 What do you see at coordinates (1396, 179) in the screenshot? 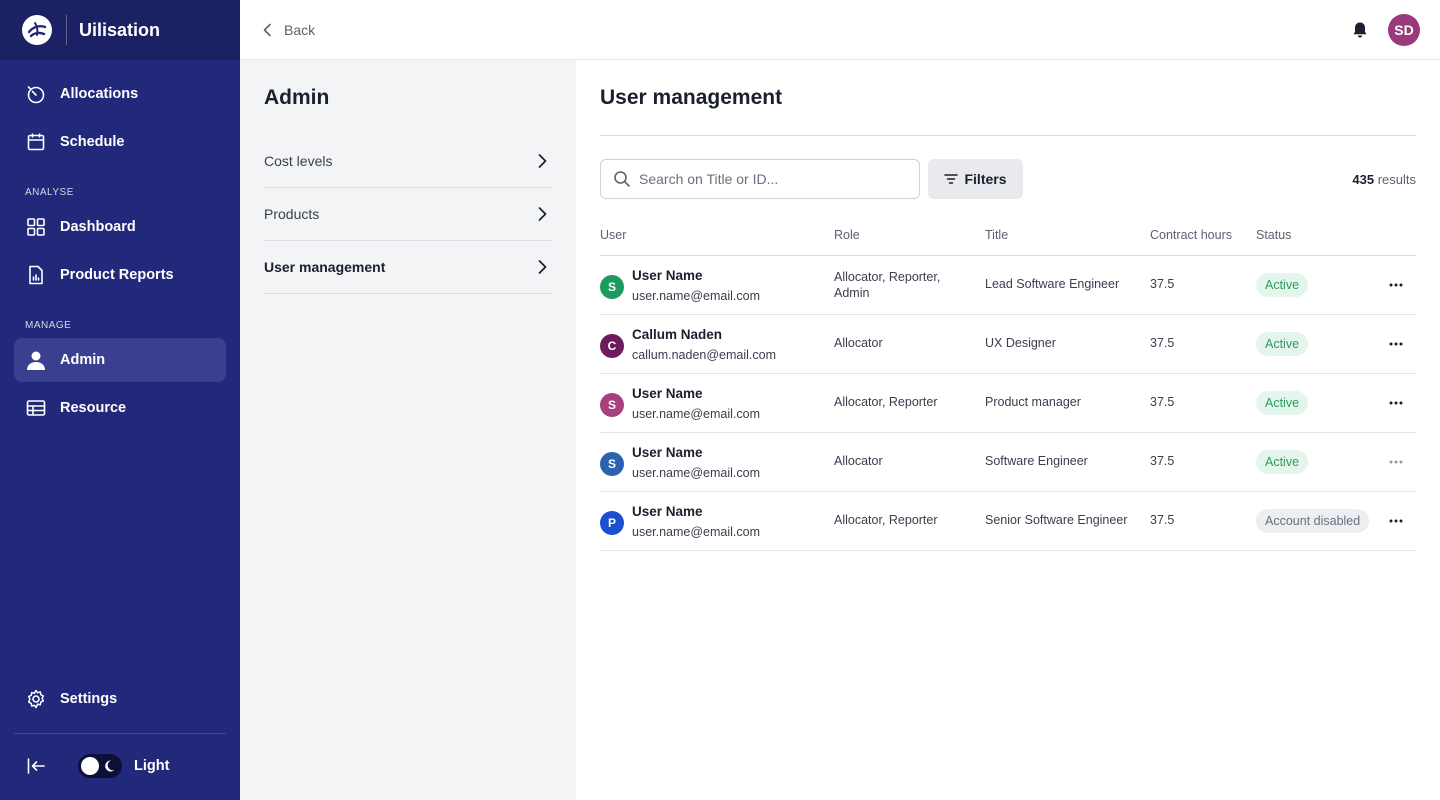
I see `results-label: results` at bounding box center [1396, 179].